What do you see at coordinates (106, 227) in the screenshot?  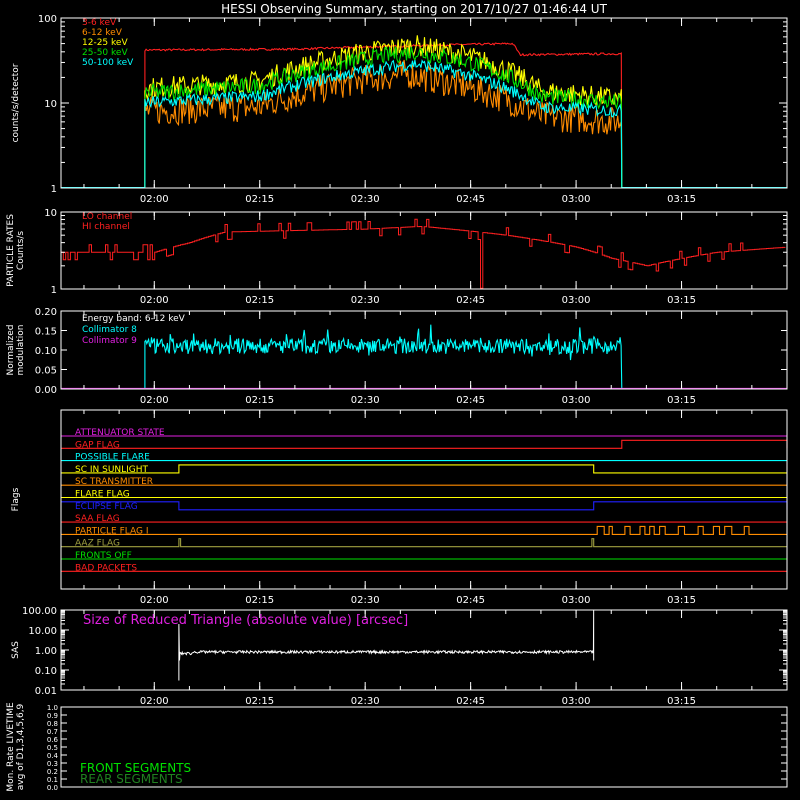 I see `particle-rates-legend-entry: HI channel` at bounding box center [106, 227].